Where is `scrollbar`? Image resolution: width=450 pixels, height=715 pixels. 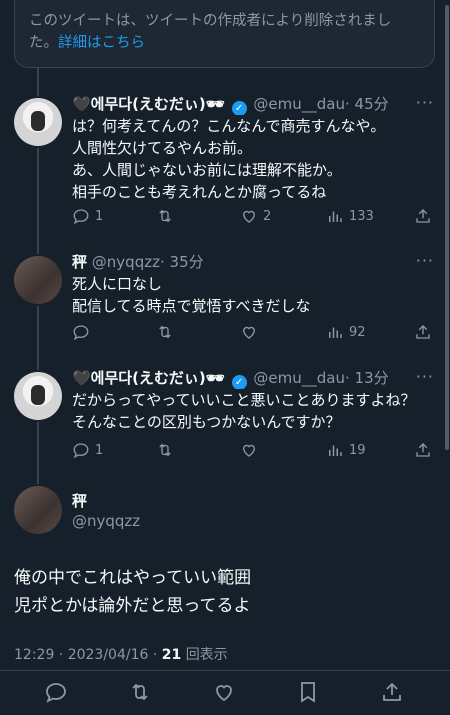 scrollbar is located at coordinates (447, 227).